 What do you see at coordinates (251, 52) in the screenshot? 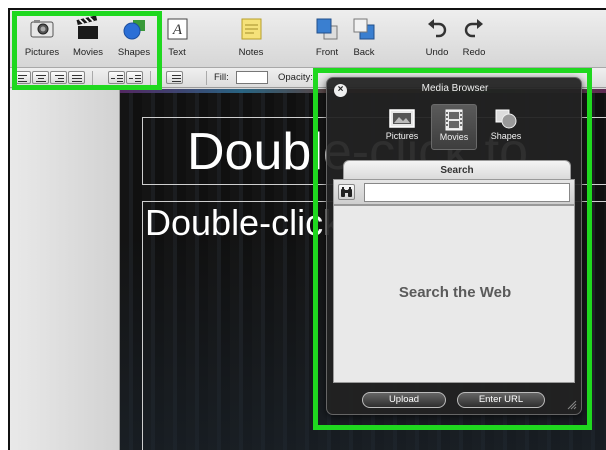
I see `toolbar-label-notes: Notes` at bounding box center [251, 52].